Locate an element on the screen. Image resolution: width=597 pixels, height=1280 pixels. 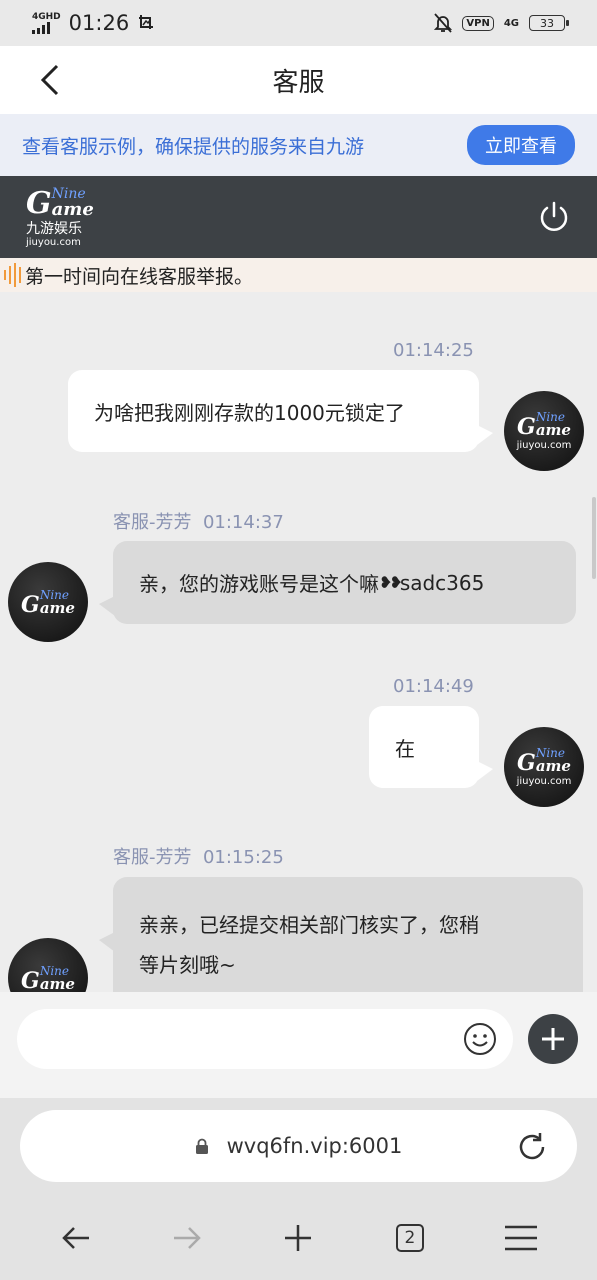
screenshot-icon is located at coordinates (146, 22).